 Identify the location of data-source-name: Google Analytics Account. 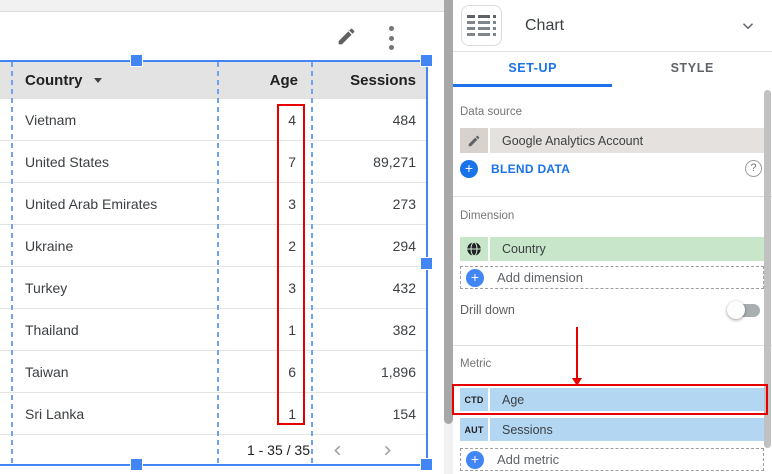
(627, 140).